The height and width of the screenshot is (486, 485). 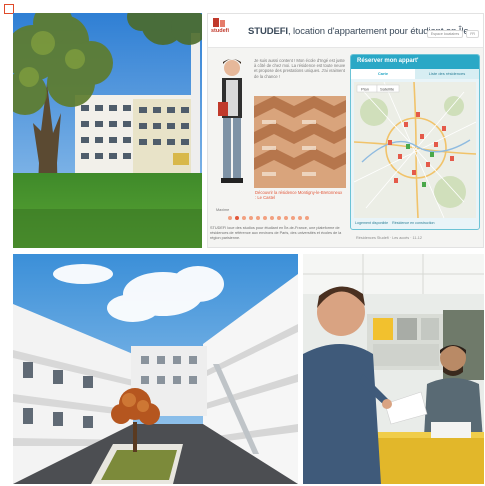 I want to click on map-illustration: Plan Satellite, so click(x=415, y=150).